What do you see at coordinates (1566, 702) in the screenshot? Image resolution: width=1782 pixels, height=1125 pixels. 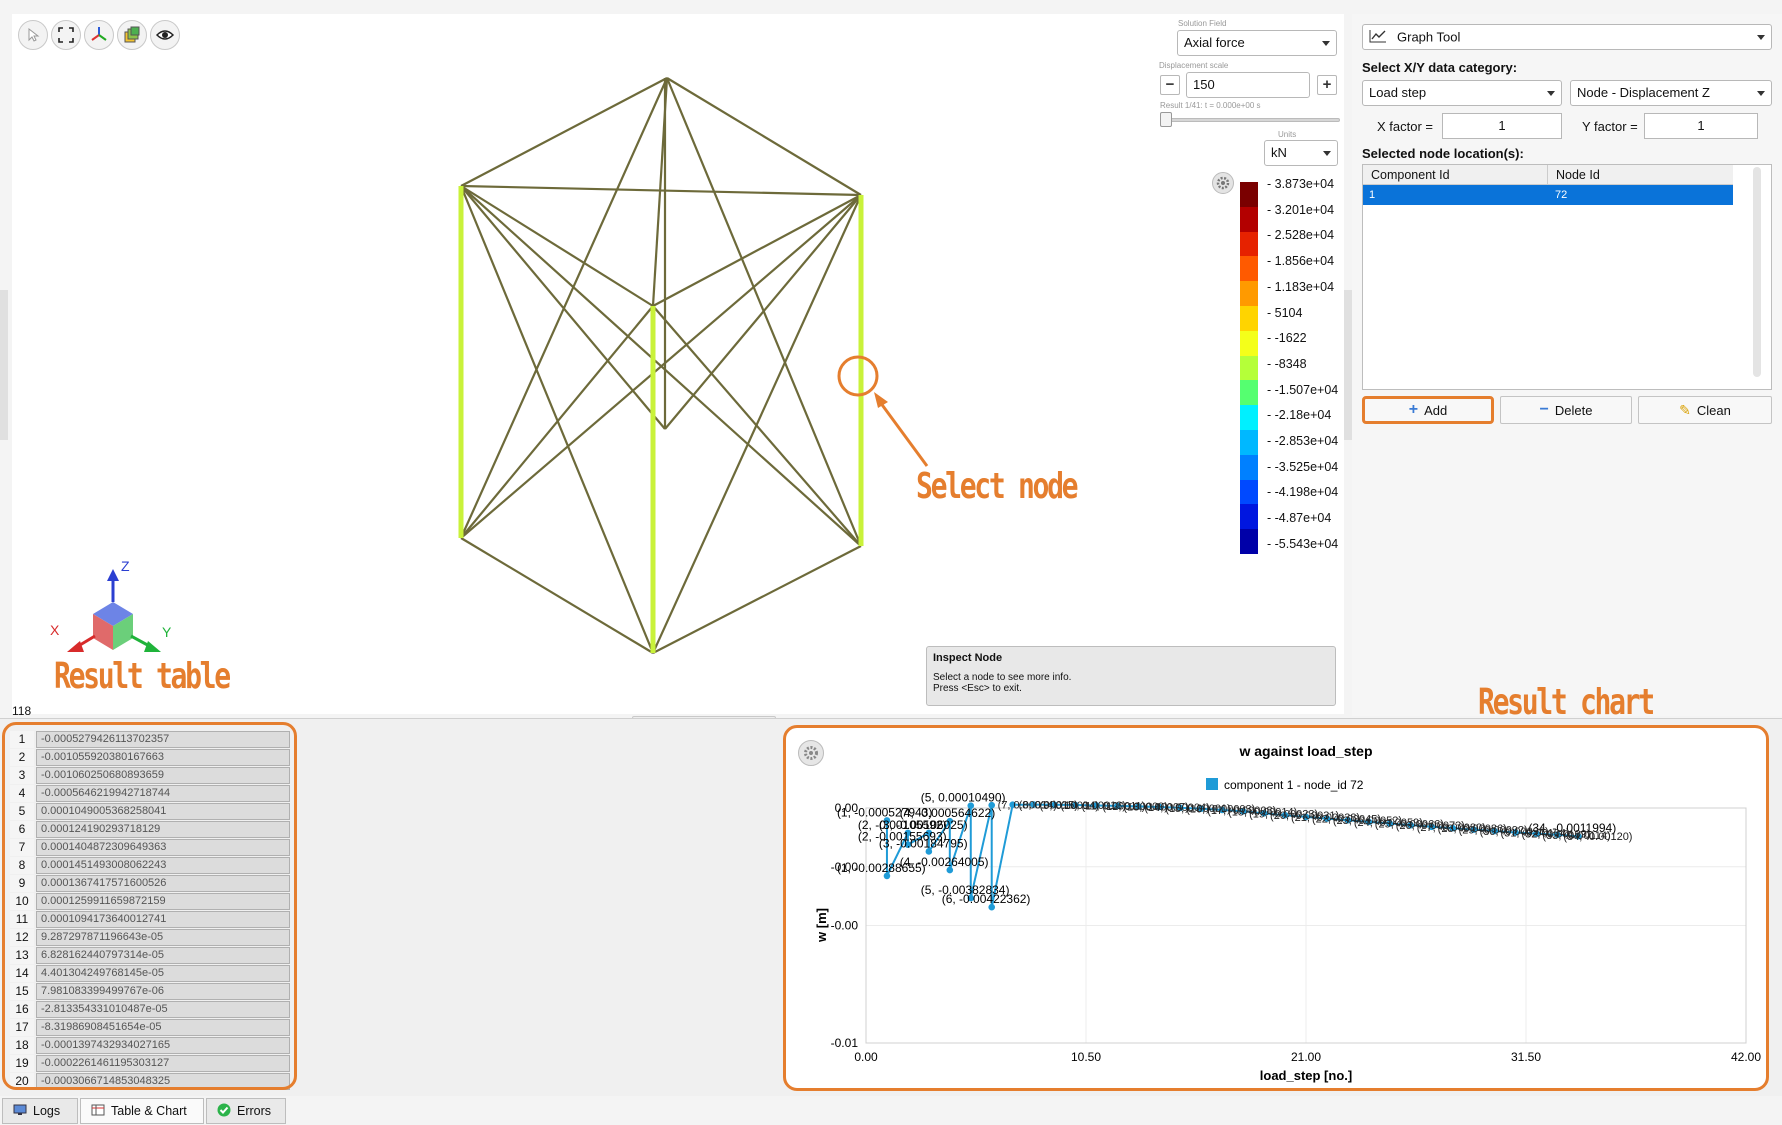 I see `result-chart-annotation: Result chart` at bounding box center [1566, 702].